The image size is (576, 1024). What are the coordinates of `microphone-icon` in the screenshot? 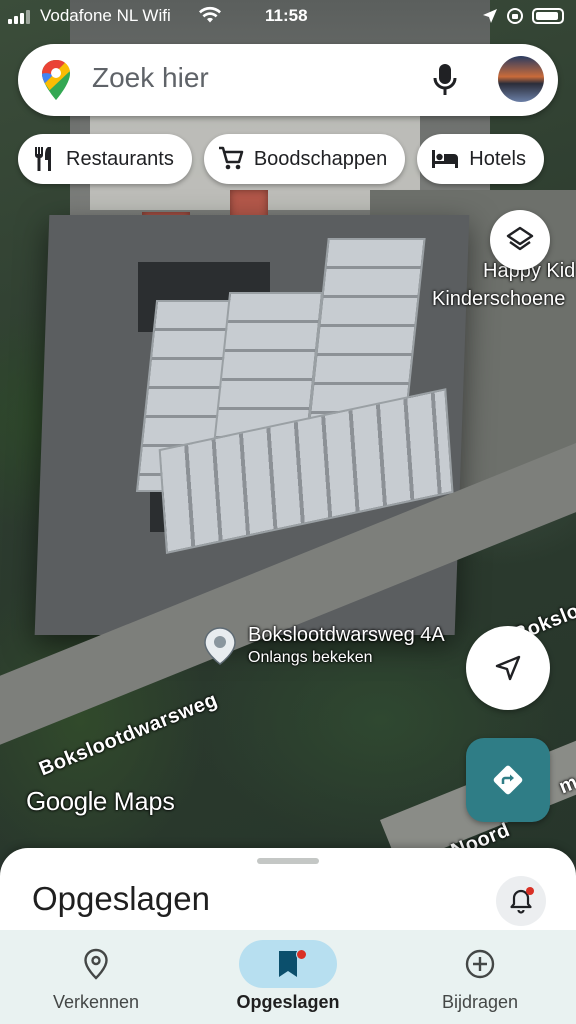 It's located at (445, 80).